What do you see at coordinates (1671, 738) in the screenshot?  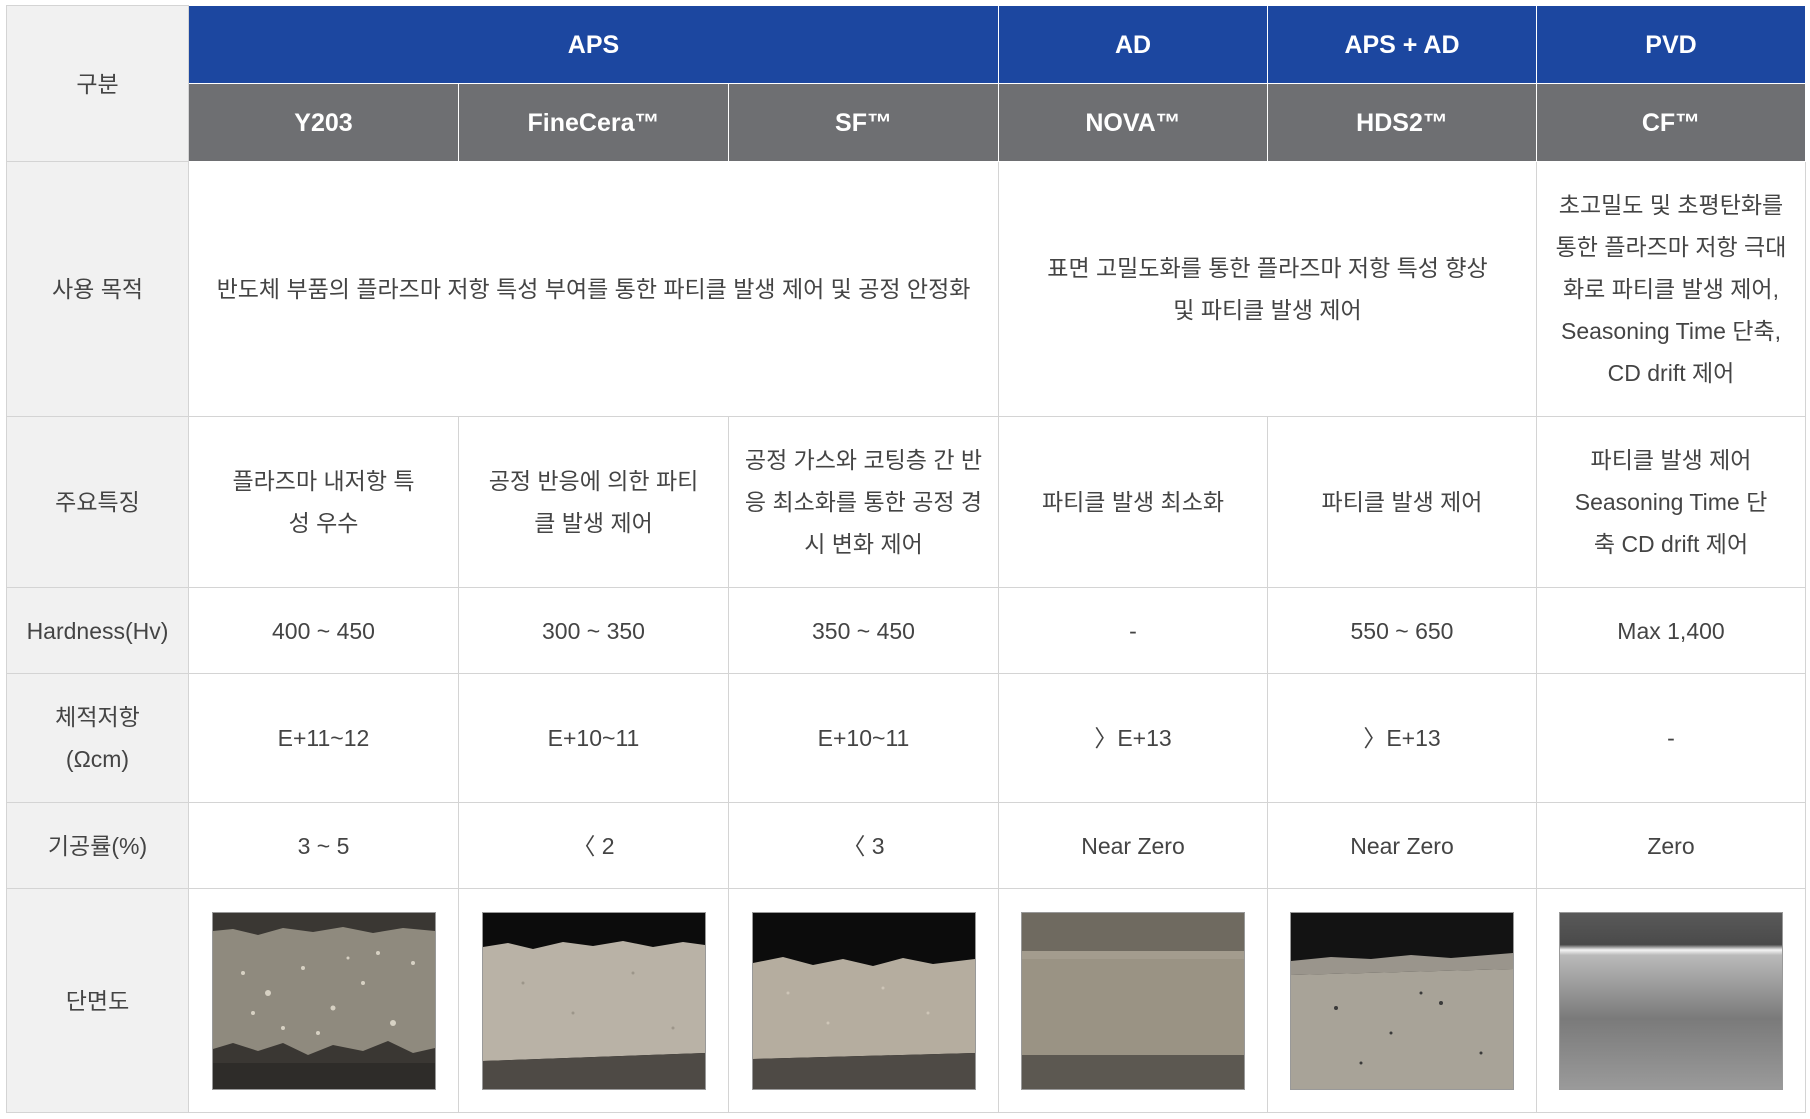 I see `resistivity-cell: -` at bounding box center [1671, 738].